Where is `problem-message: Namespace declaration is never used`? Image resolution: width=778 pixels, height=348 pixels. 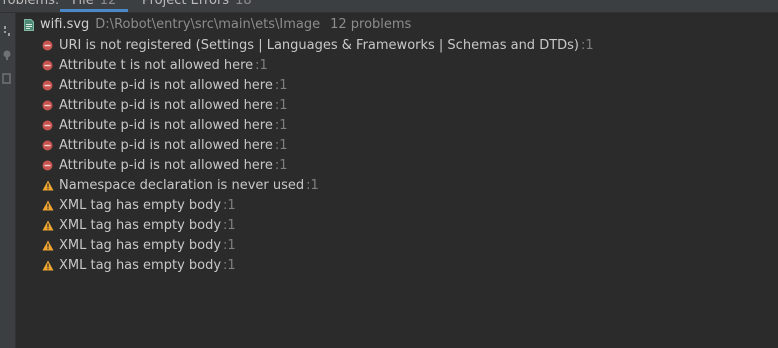
problem-message: Namespace declaration is never used is located at coordinates (182, 185).